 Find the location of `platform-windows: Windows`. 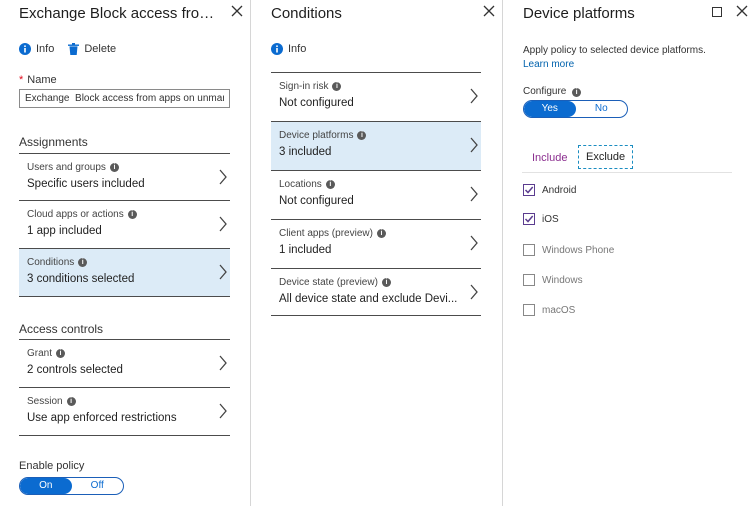

platform-windows: Windows is located at coordinates (553, 280).